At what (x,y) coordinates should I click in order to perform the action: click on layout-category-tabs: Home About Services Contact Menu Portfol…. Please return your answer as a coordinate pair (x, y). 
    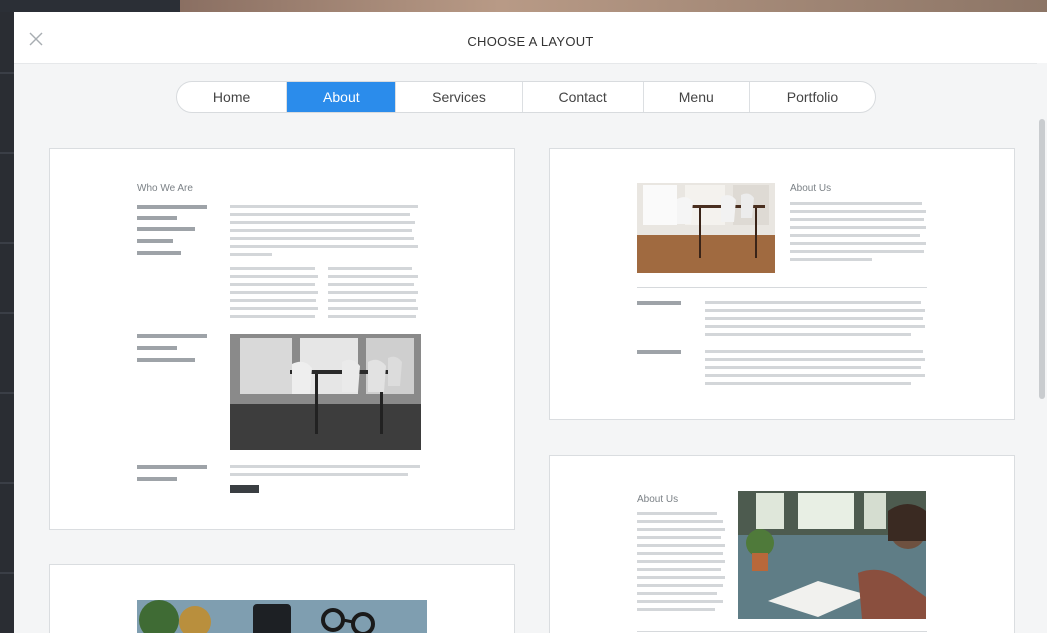
    Looking at the image, I should click on (526, 97).